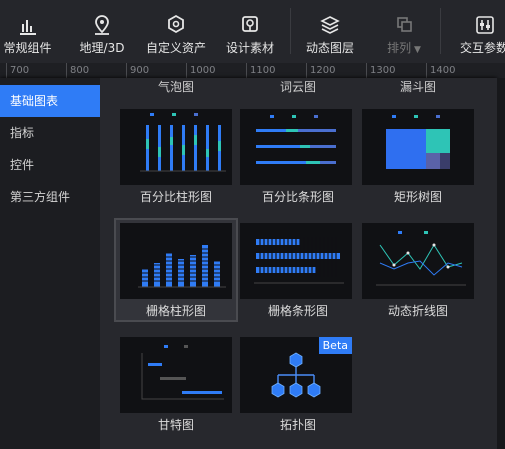 The height and width of the screenshot is (449, 505). What do you see at coordinates (137, 70) in the screenshot?
I see `ruler-tick: 900` at bounding box center [137, 70].